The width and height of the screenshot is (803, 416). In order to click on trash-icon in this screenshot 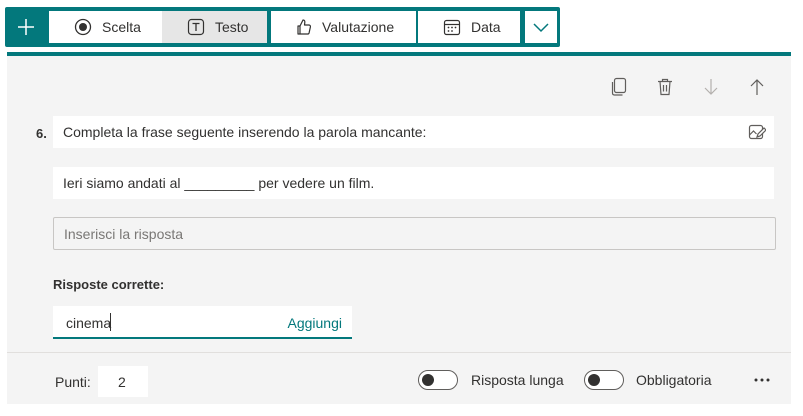, I will do `click(665, 87)`.